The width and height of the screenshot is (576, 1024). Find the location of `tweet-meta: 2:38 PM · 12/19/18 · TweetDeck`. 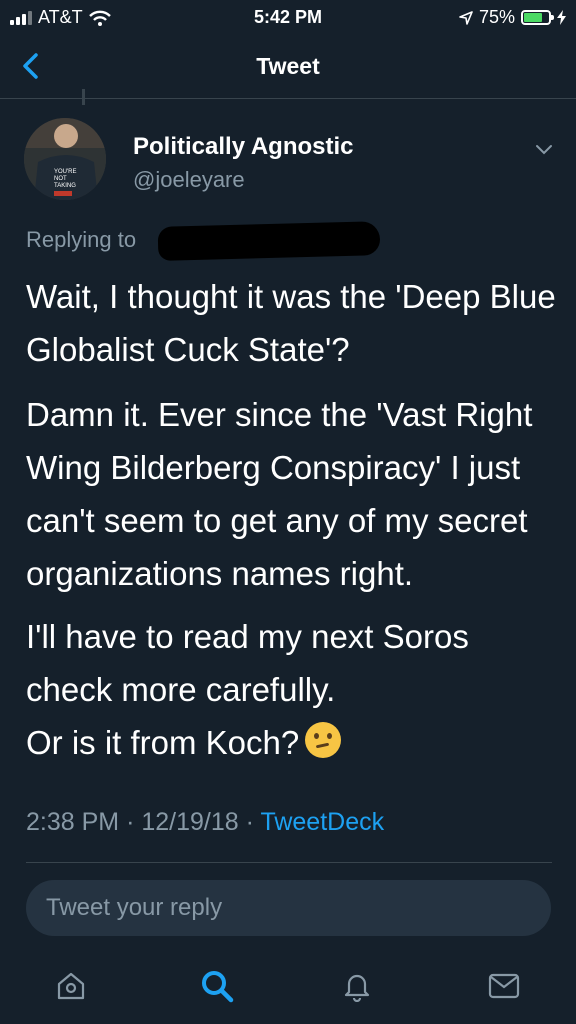

tweet-meta: 2:38 PM · 12/19/18 · TweetDeck is located at coordinates (205, 822).